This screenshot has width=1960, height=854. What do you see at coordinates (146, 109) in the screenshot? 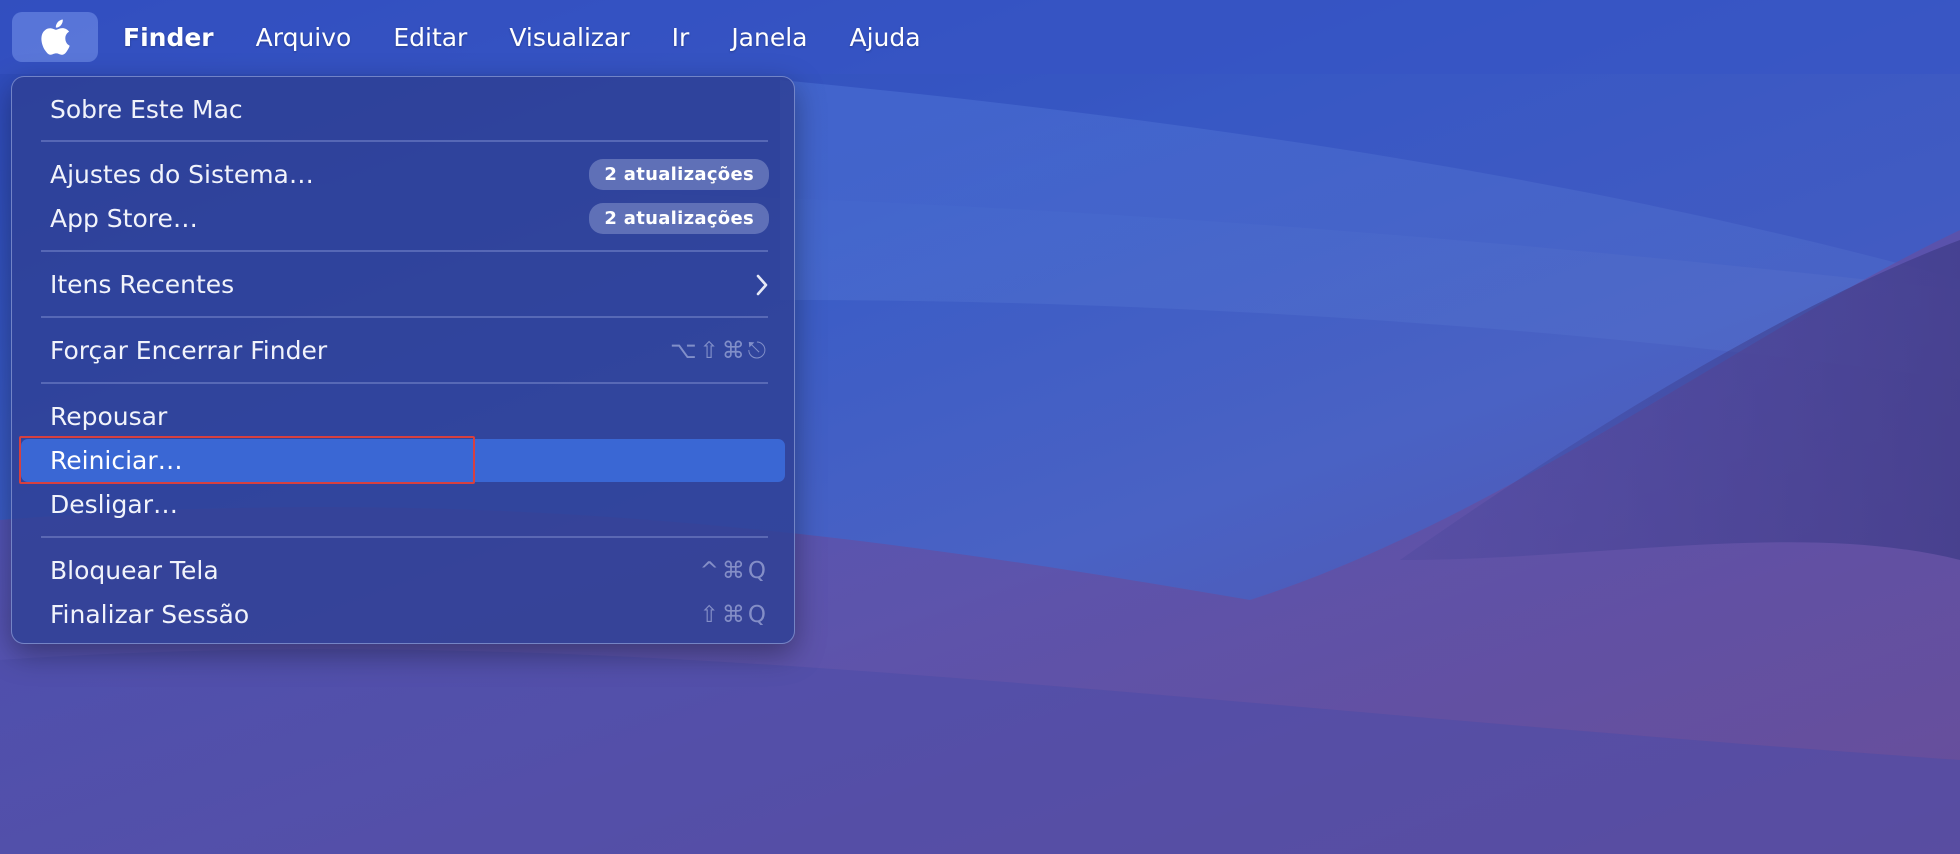
I see `menu-item-label: Sobre Este Mac` at bounding box center [146, 109].